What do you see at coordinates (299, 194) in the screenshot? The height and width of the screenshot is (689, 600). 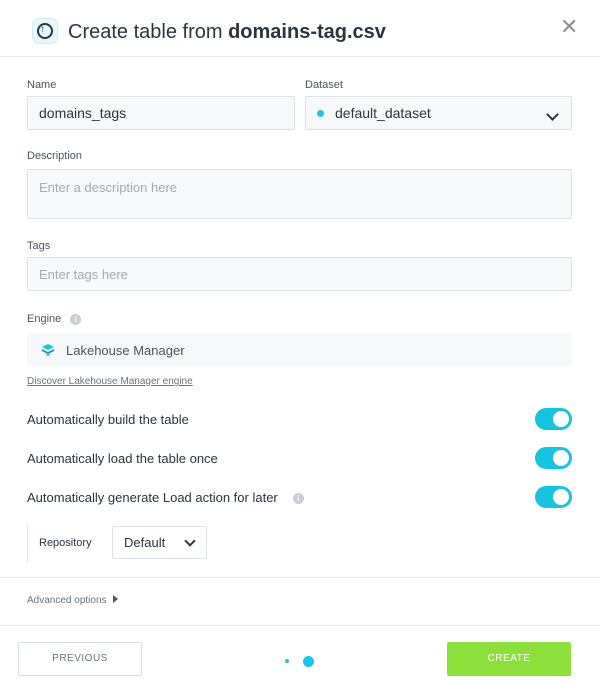 I see `description-input: Enter a description here` at bounding box center [299, 194].